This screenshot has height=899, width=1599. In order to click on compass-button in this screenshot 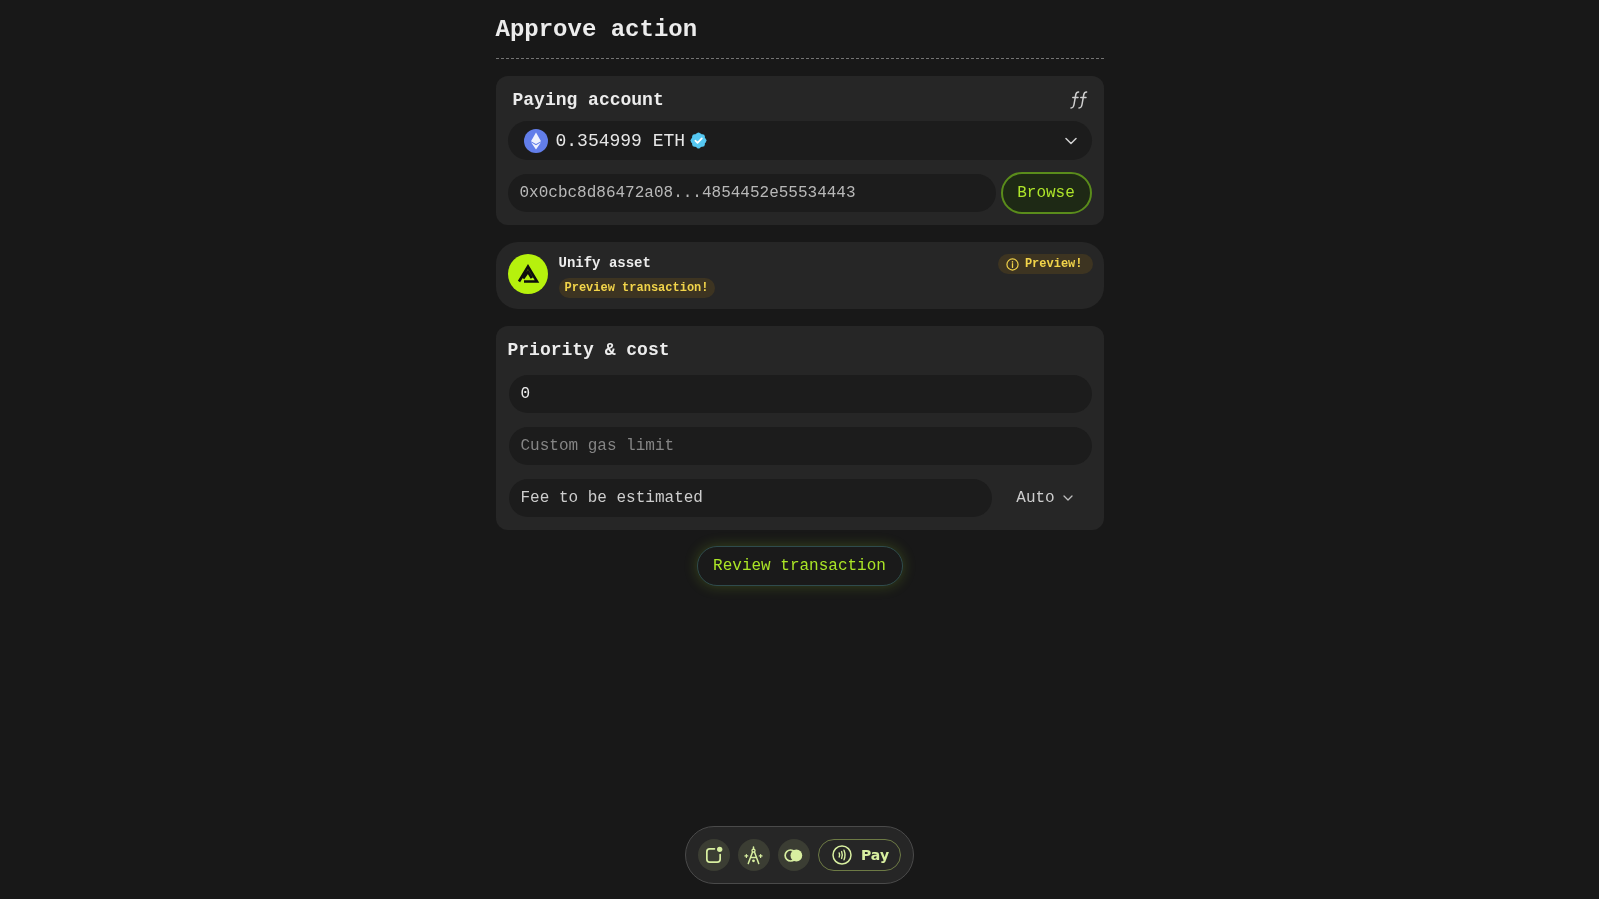, I will do `click(754, 855)`.